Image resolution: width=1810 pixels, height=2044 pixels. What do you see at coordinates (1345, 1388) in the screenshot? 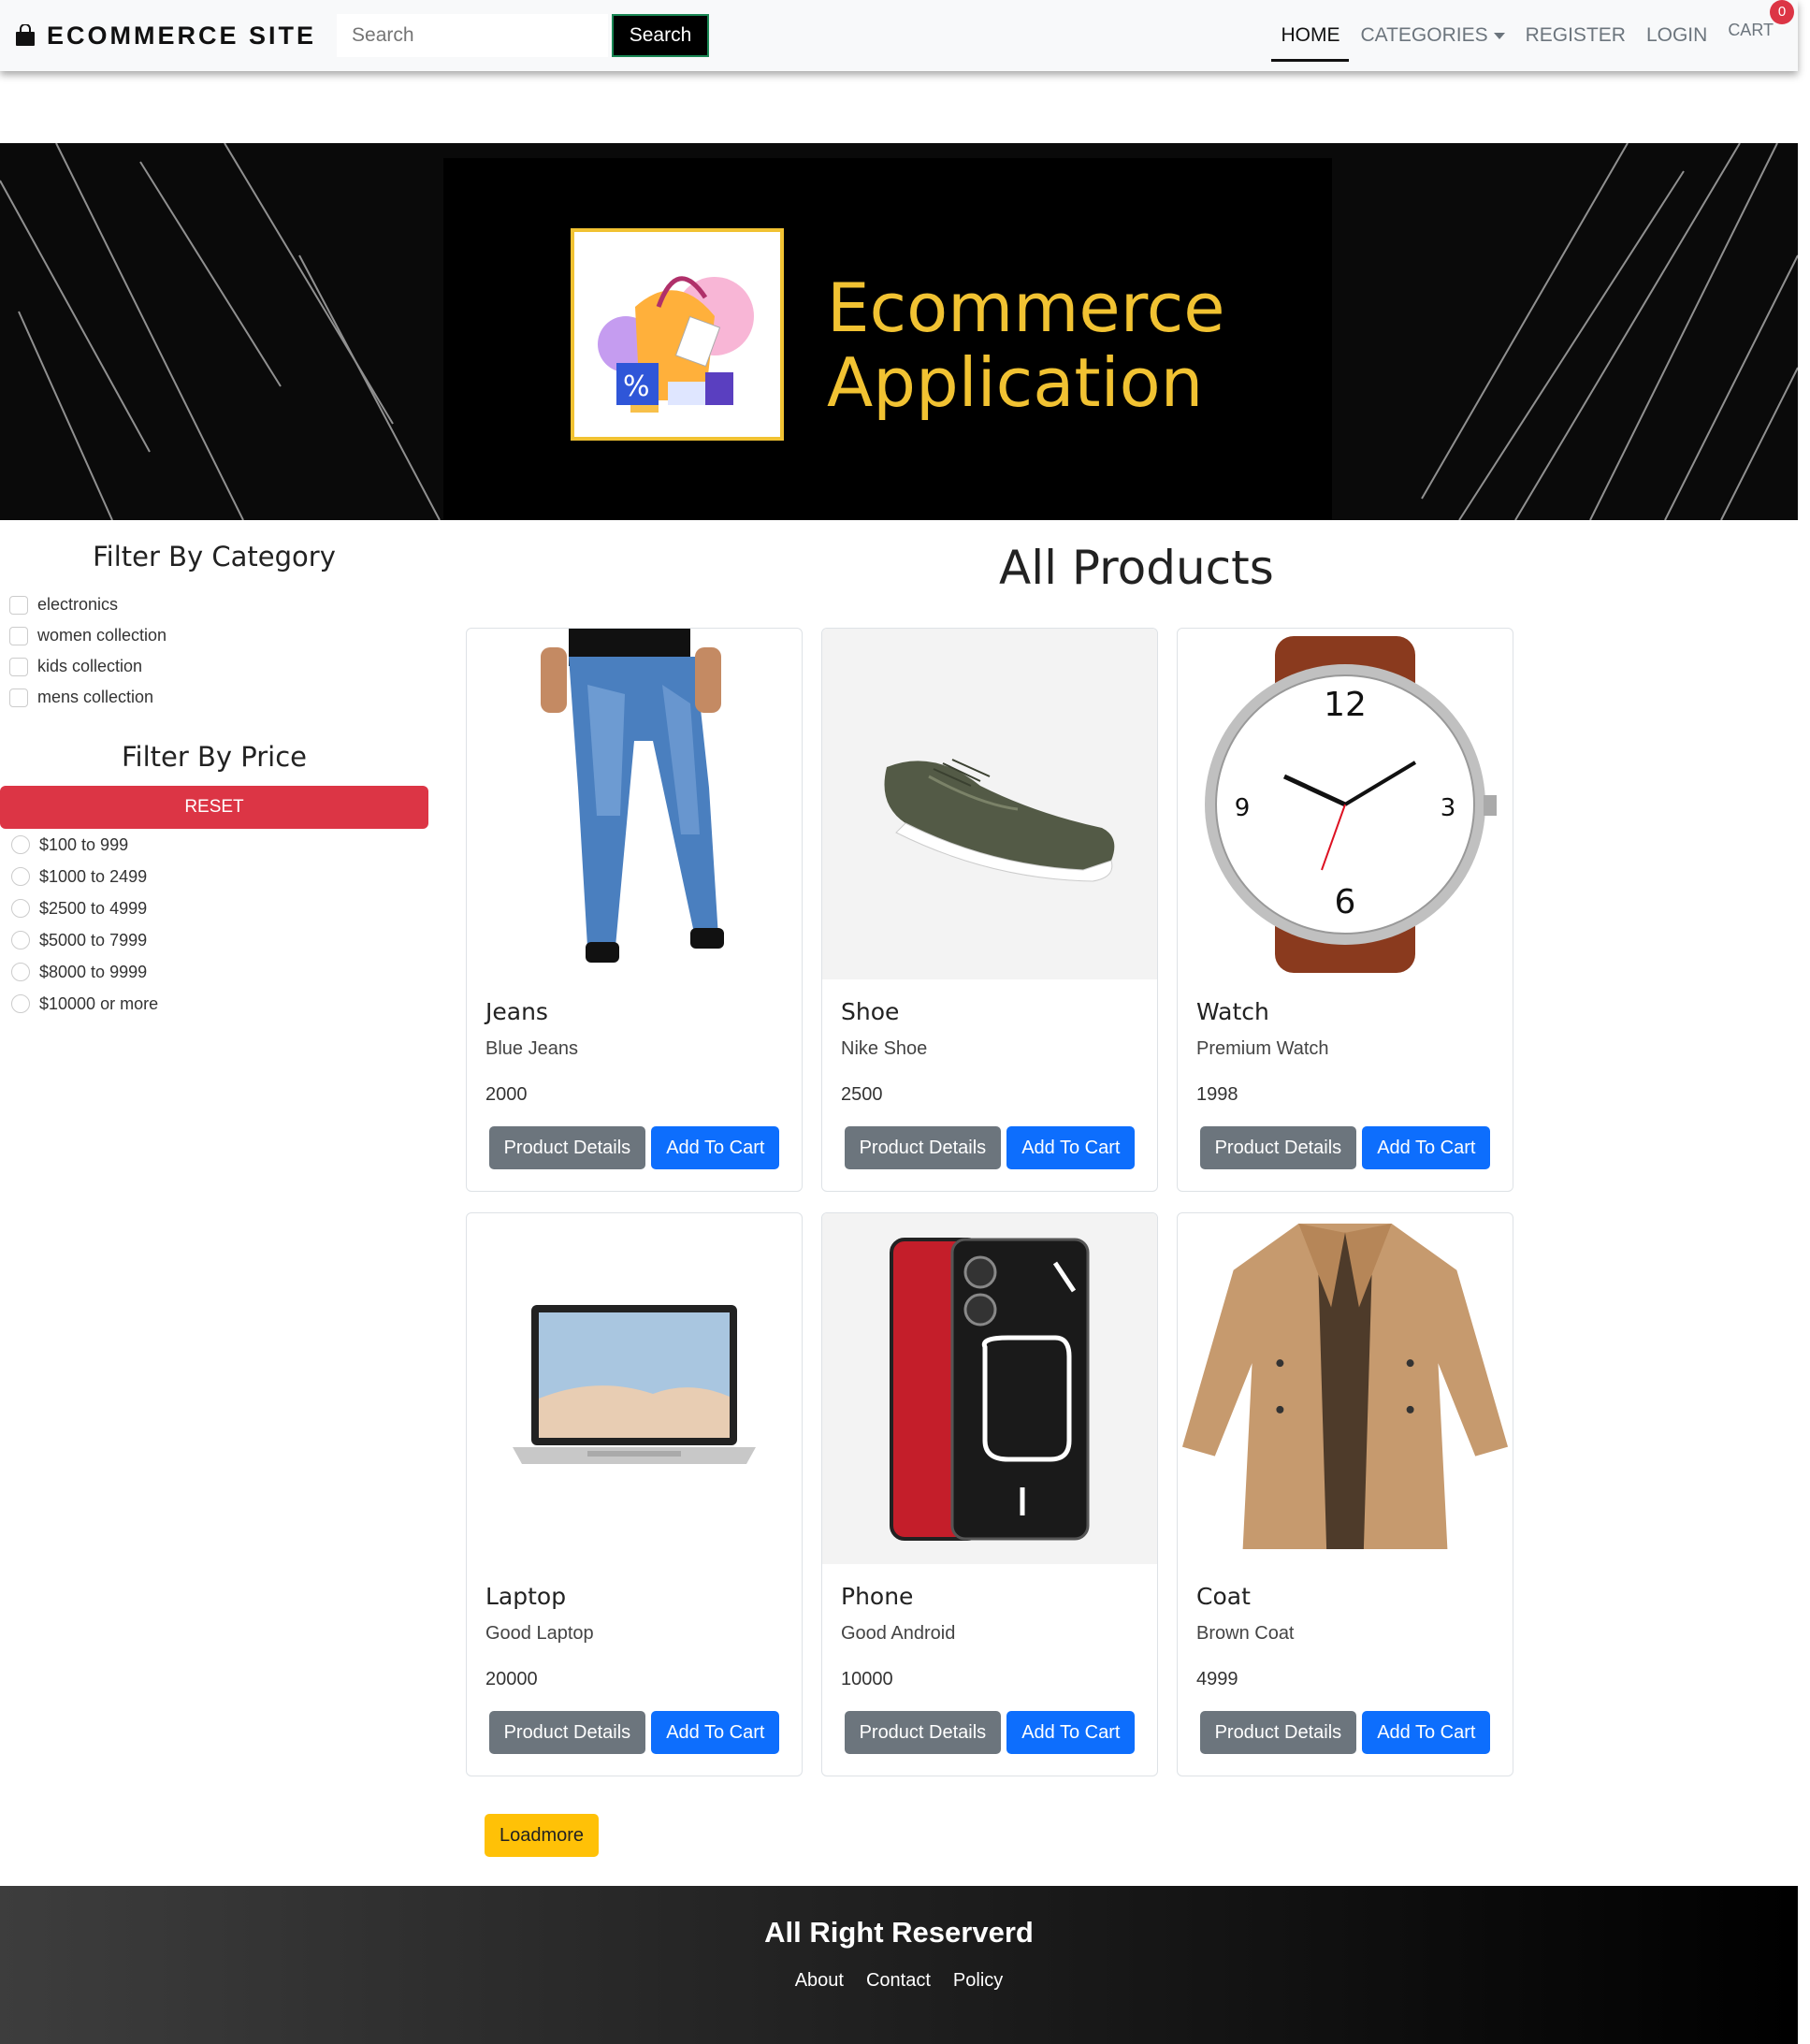
I see `product-image-coat` at bounding box center [1345, 1388].